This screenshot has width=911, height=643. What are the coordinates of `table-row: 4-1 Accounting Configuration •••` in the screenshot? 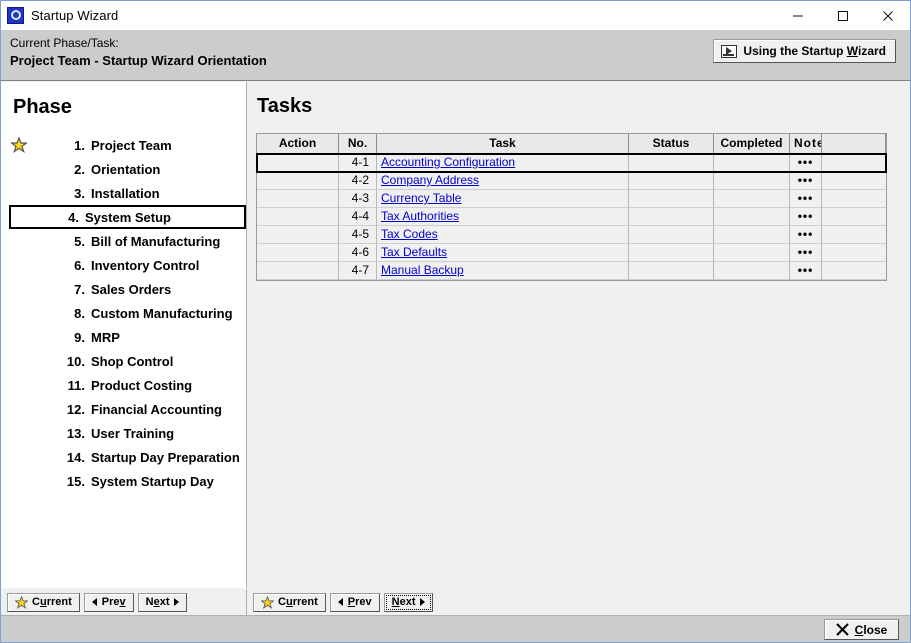 It's located at (571, 163).